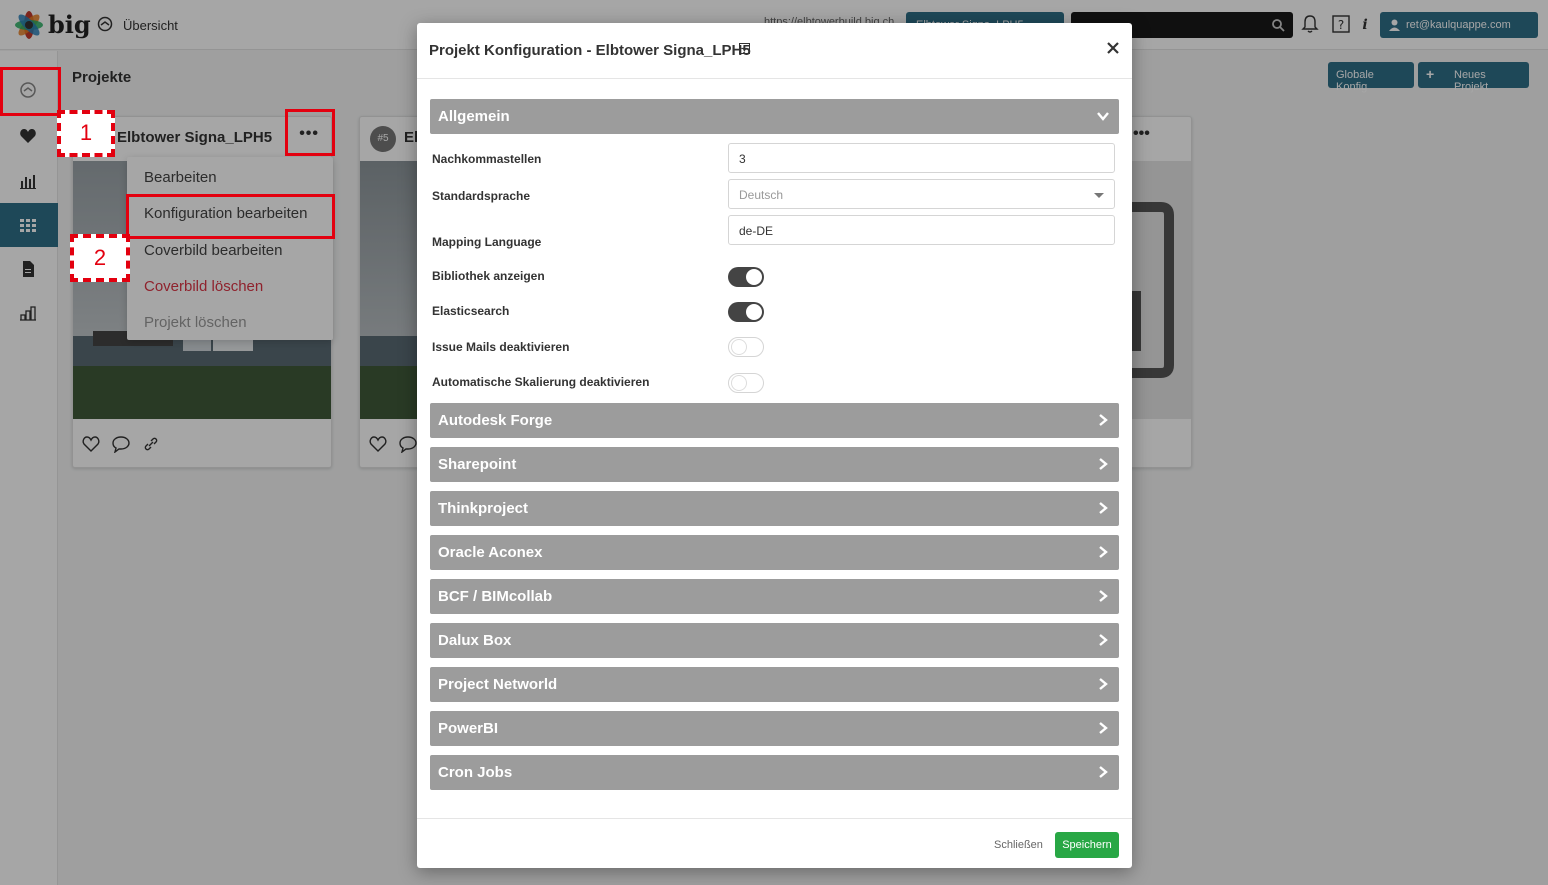 This screenshot has width=1548, height=885. I want to click on mapping-language-value: de-DE, so click(756, 231).